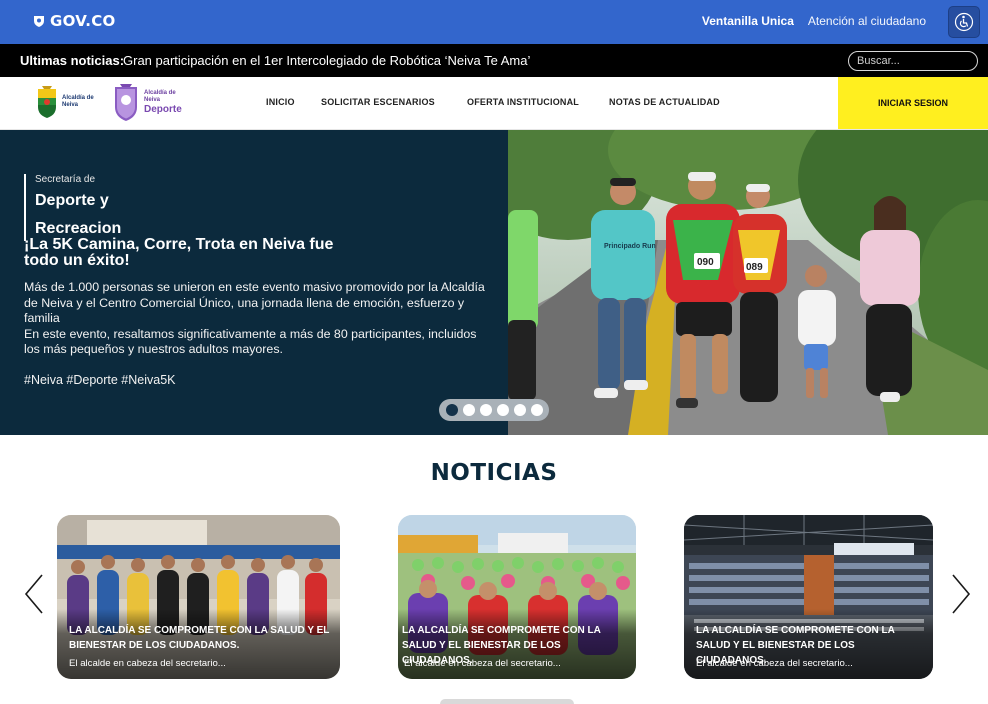 The height and width of the screenshot is (704, 988). Describe the element at coordinates (523, 102) in the screenshot. I see `nav-item-oferta-institucional: OFERTA INSTITUCIONAL` at that location.